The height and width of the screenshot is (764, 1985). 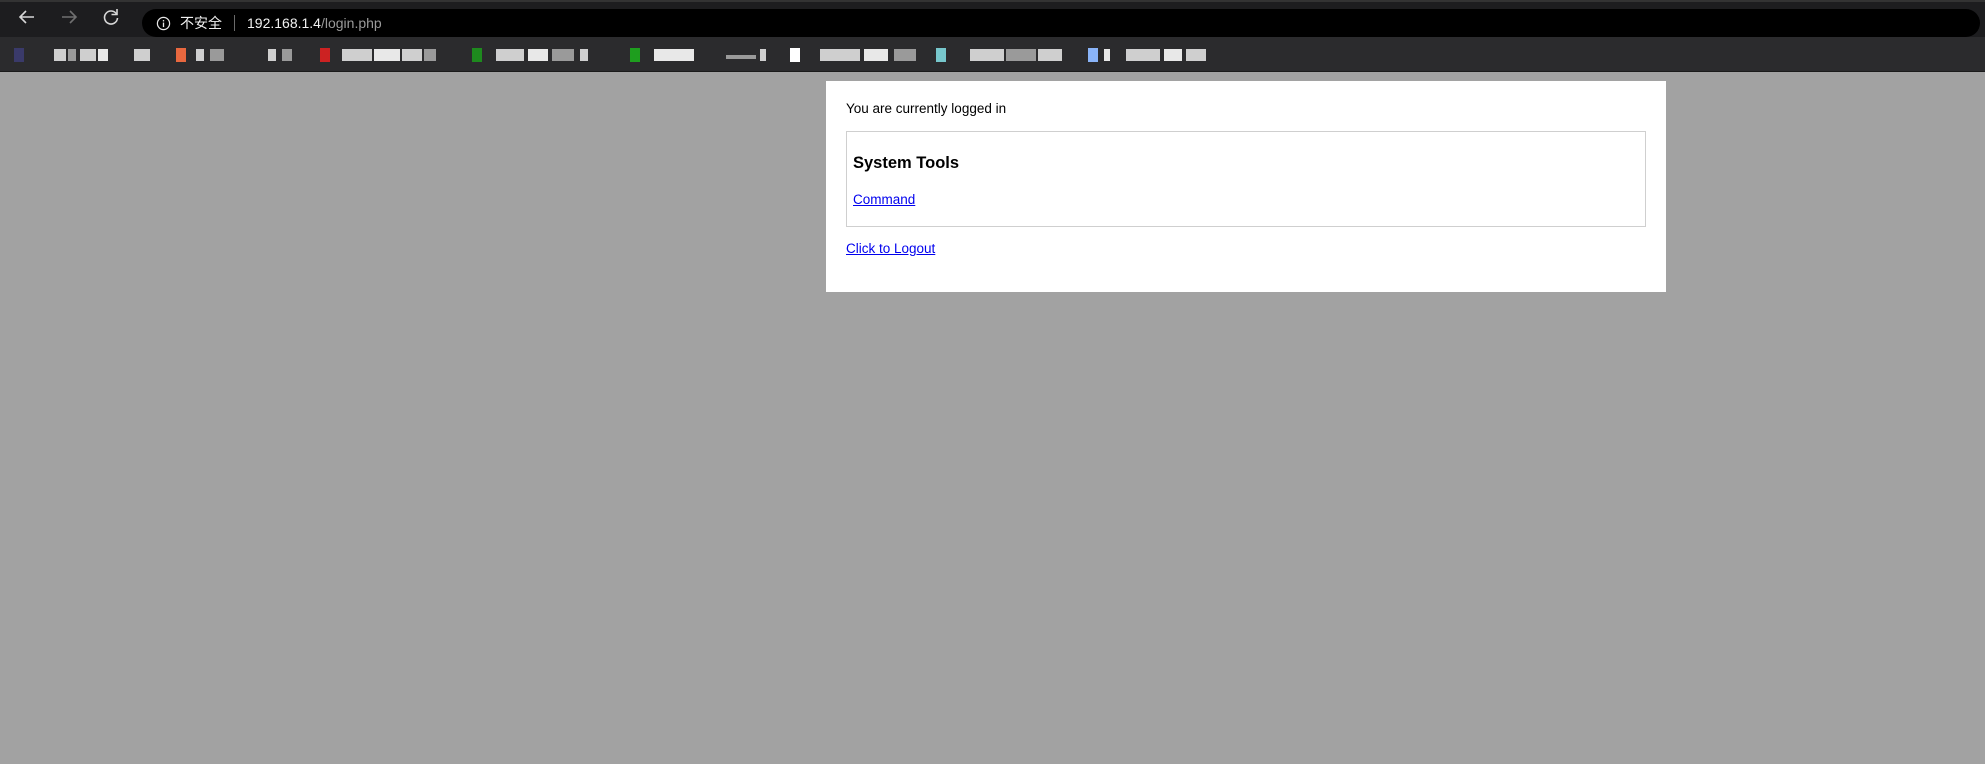 I want to click on reload-button, so click(x=111, y=20).